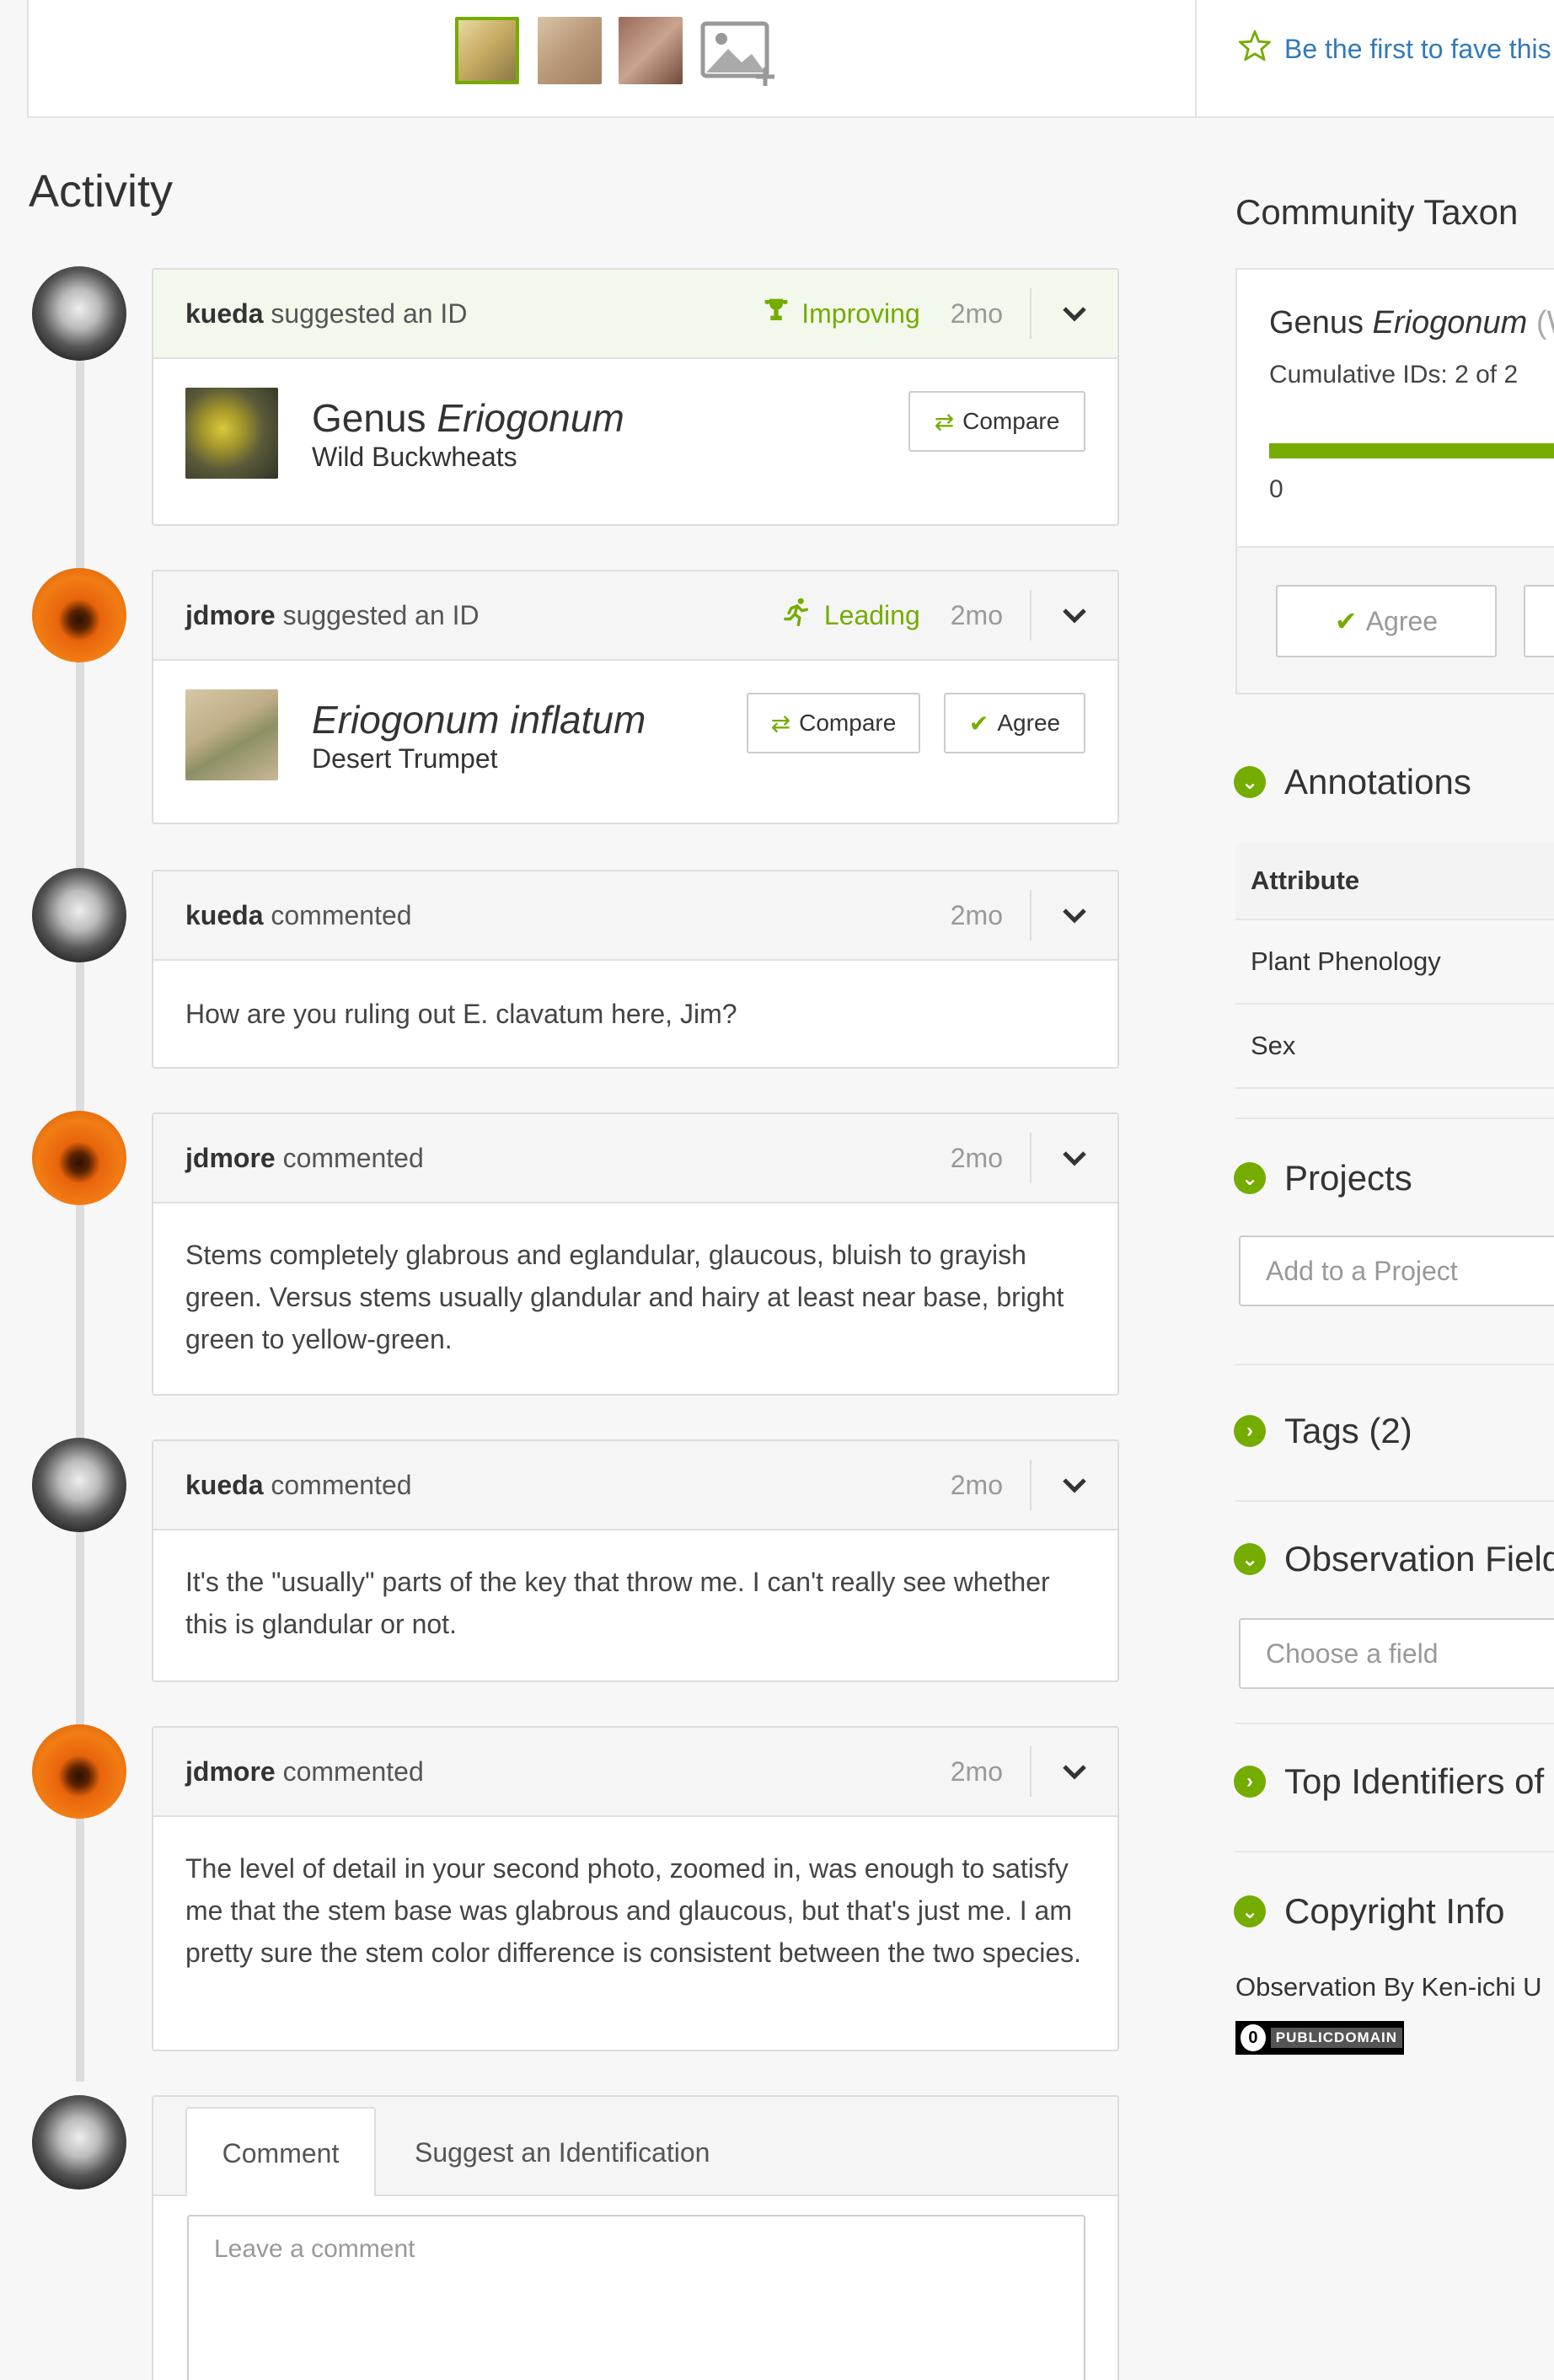 The image size is (1554, 2380). What do you see at coordinates (872, 614) in the screenshot?
I see `status-label: Leading` at bounding box center [872, 614].